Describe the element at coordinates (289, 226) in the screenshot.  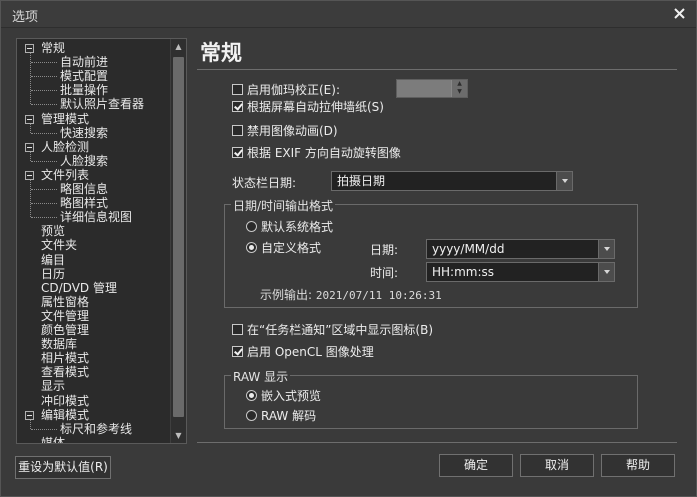
I see `default-format-option: 默认系统格式` at that location.